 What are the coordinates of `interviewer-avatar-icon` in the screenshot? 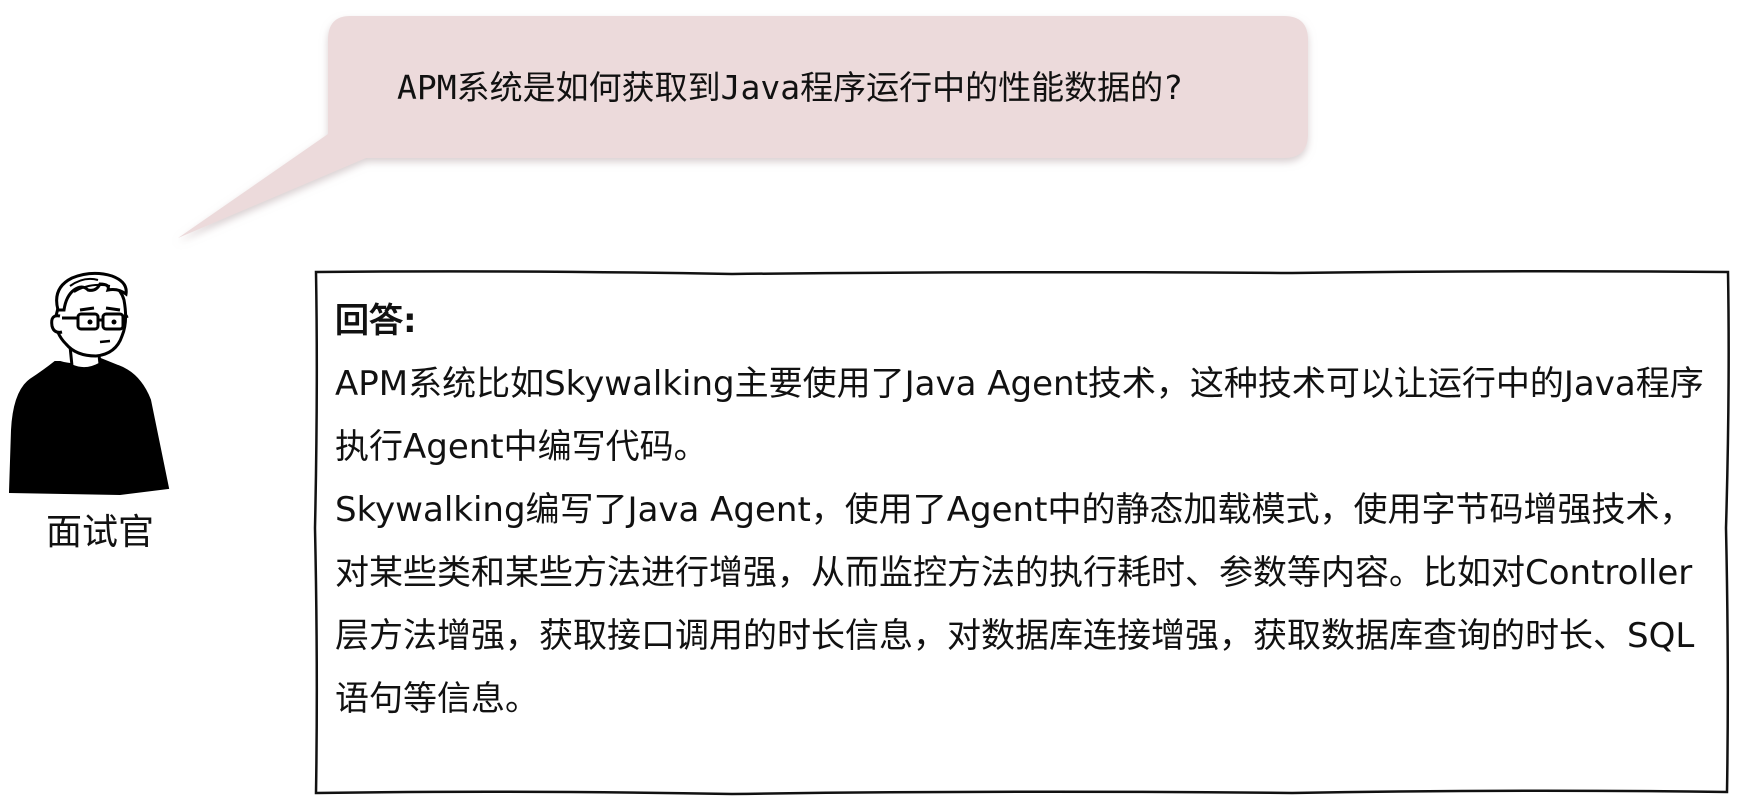 It's located at (89, 383).